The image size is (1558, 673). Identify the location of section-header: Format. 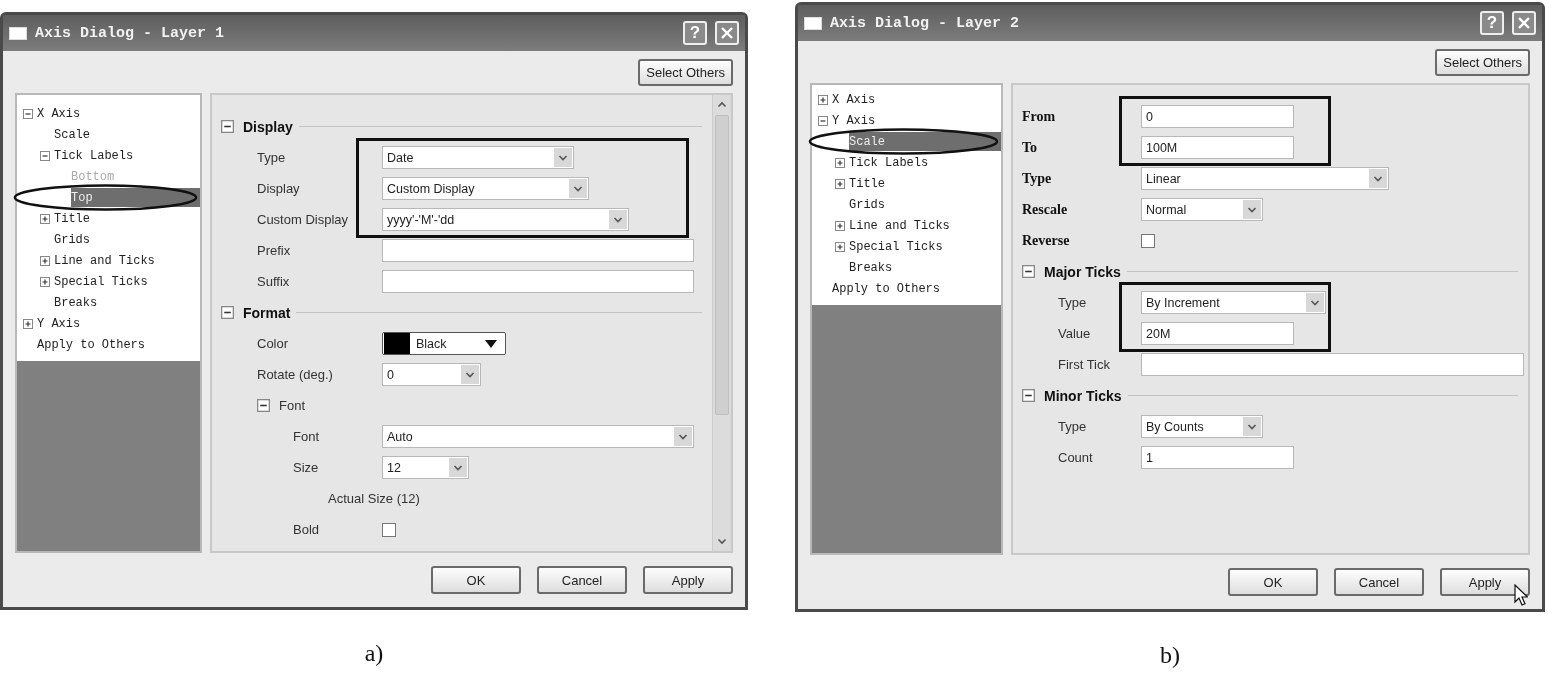
(267, 312).